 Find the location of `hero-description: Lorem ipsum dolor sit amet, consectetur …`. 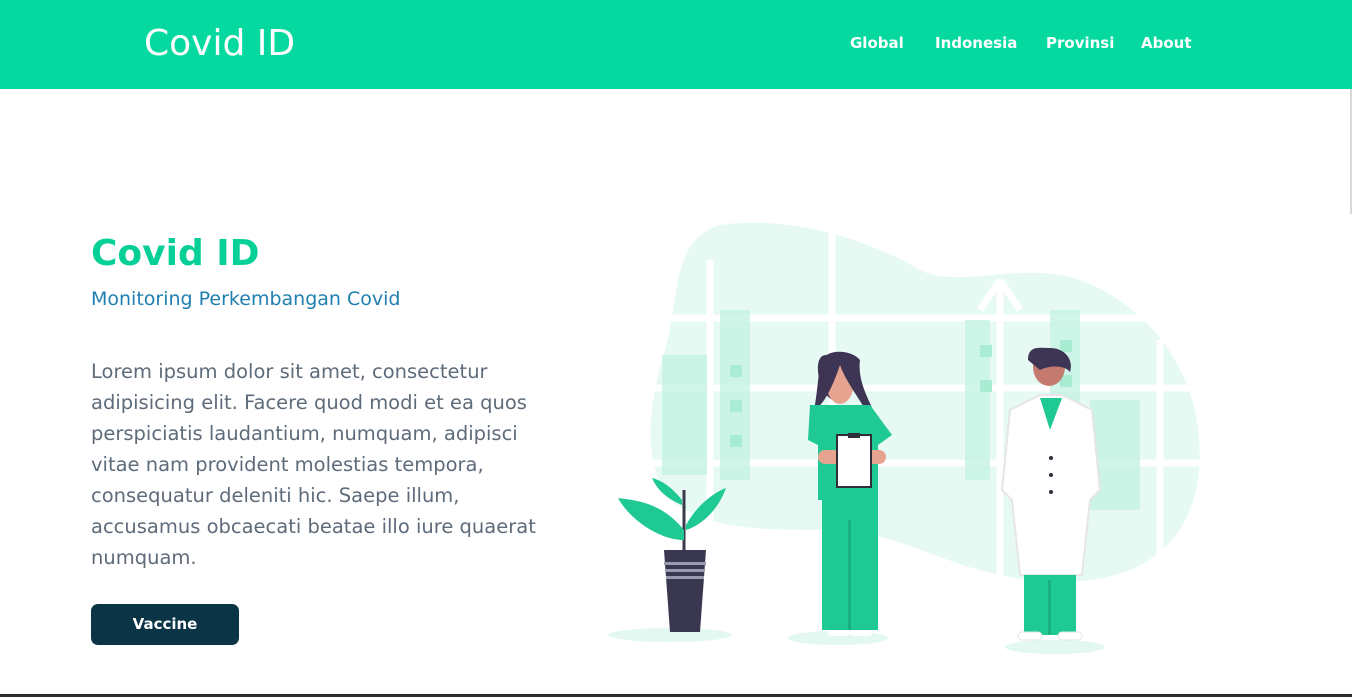

hero-description: Lorem ipsum dolor sit amet, consectetur … is located at coordinates (313, 464).